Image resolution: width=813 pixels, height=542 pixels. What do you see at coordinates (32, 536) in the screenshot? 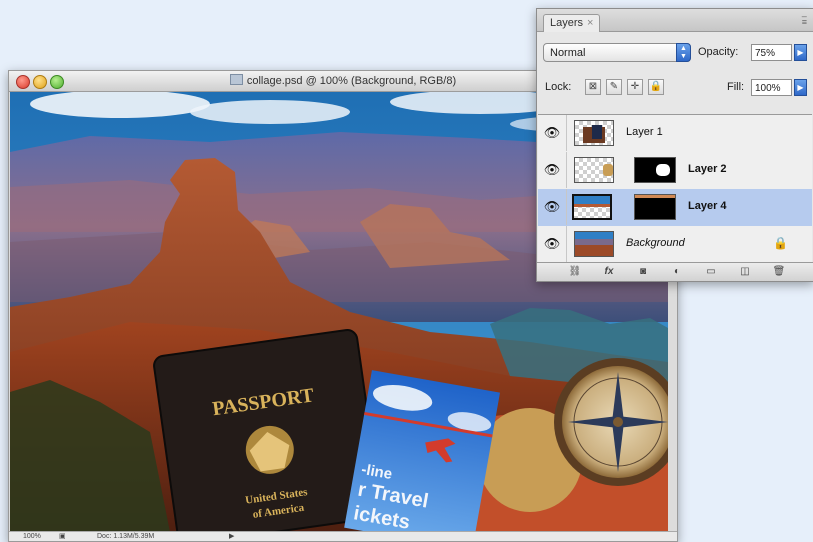
I see `zoom-level: 100%` at bounding box center [32, 536].